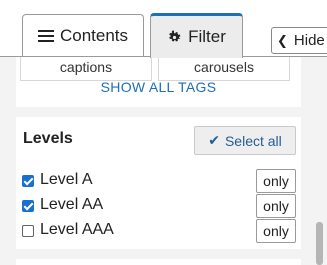 This screenshot has width=327, height=265. I want to click on level-aaa-label: Level AAA, so click(77, 230).